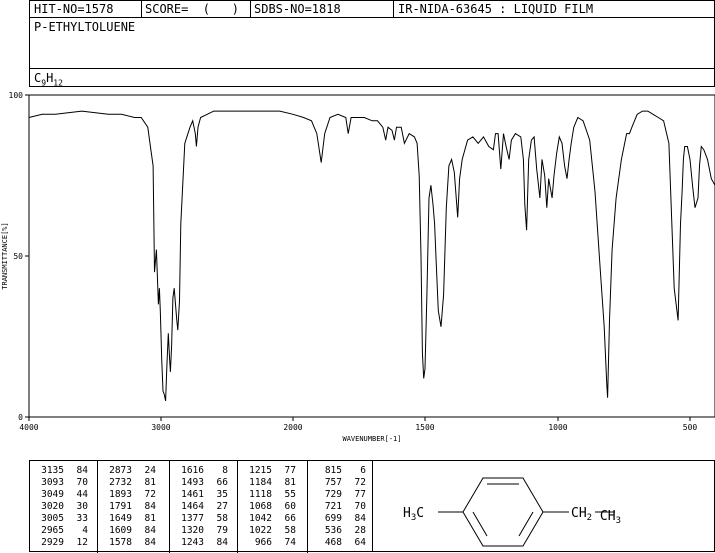  Describe the element at coordinates (52, 518) in the screenshot. I see `peak-wavenumber: 3005` at that location.